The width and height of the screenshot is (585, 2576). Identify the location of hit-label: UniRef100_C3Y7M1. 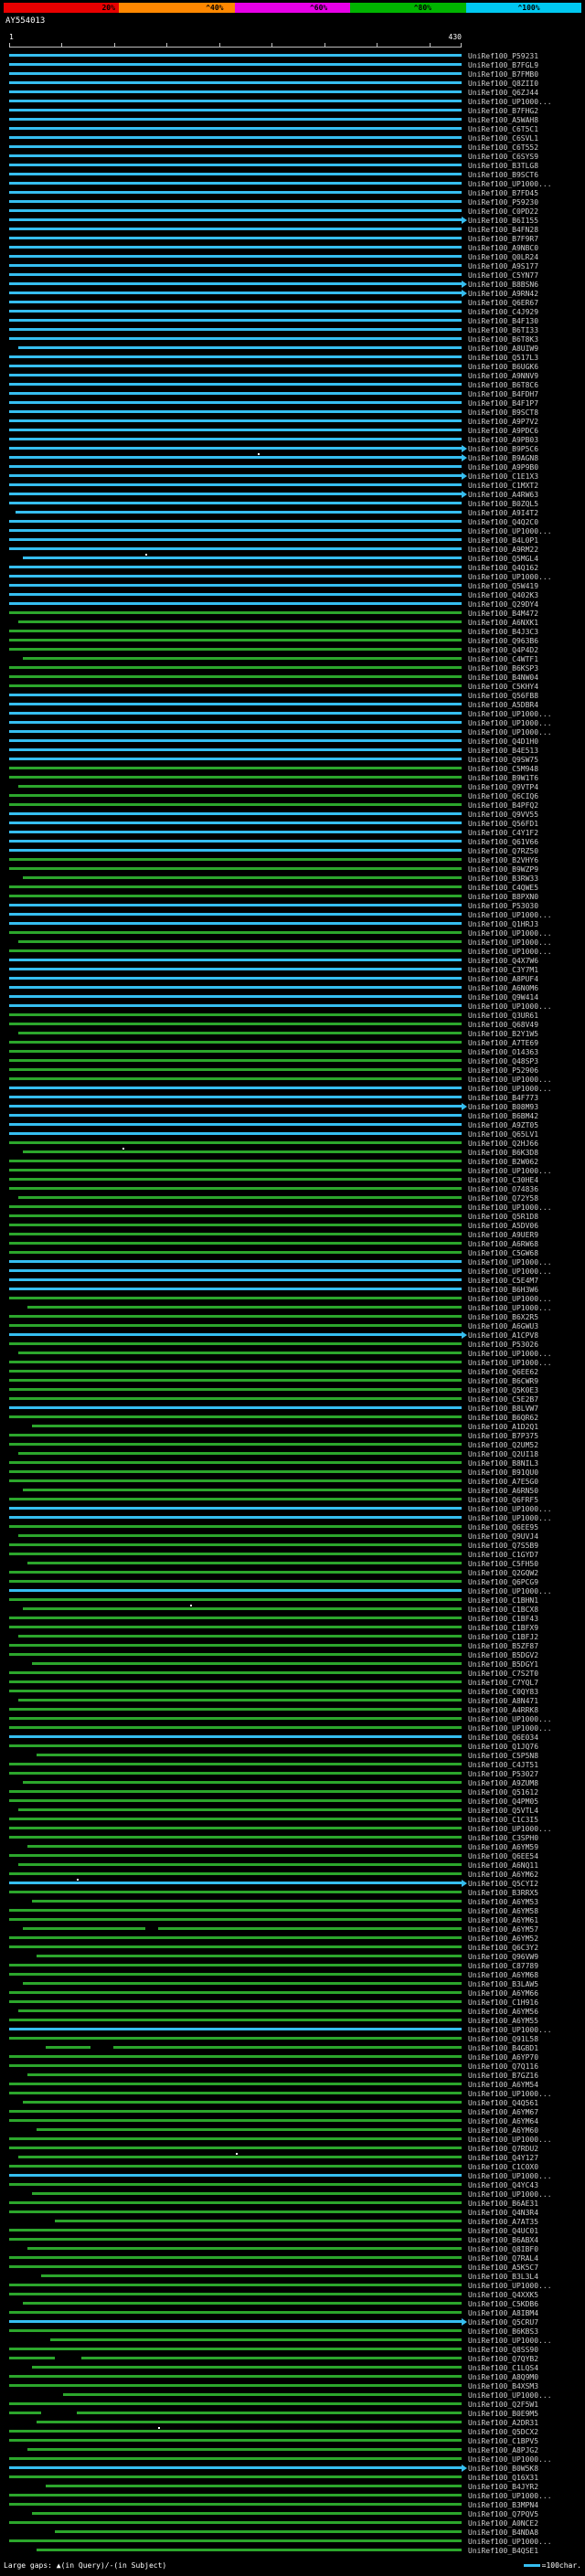
(503, 970).